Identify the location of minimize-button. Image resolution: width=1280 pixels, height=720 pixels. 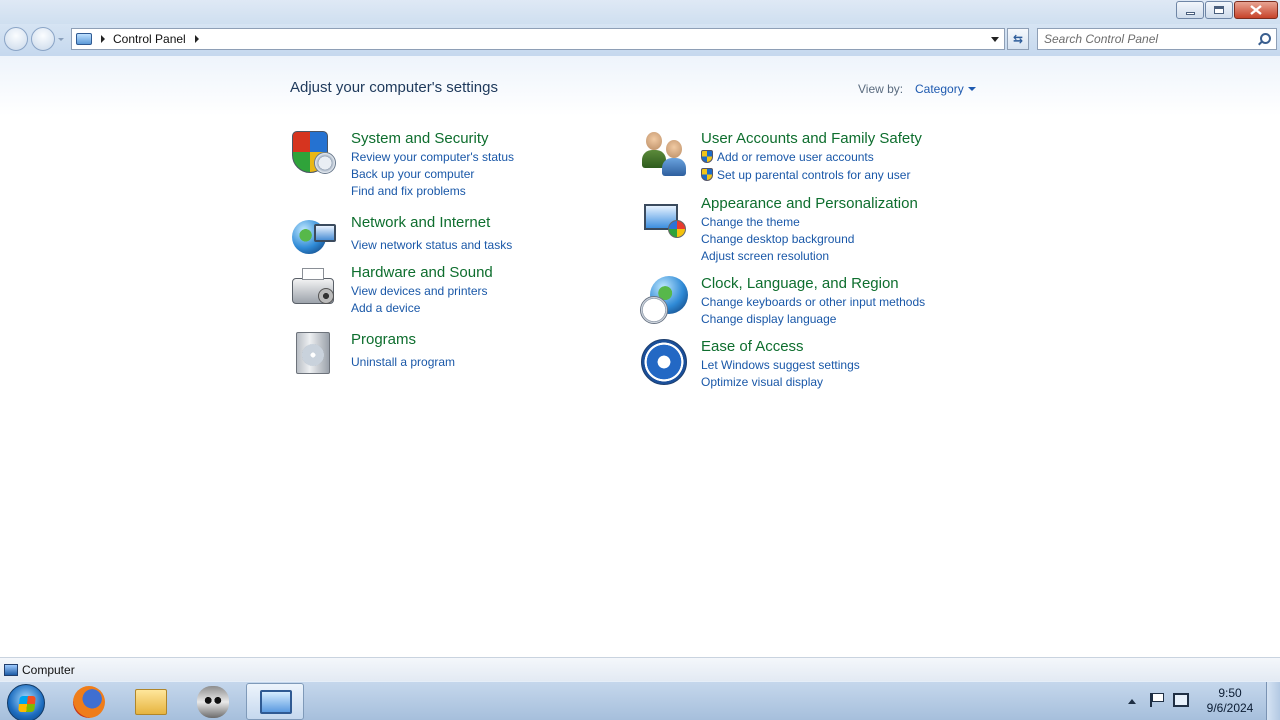
(1190, 10).